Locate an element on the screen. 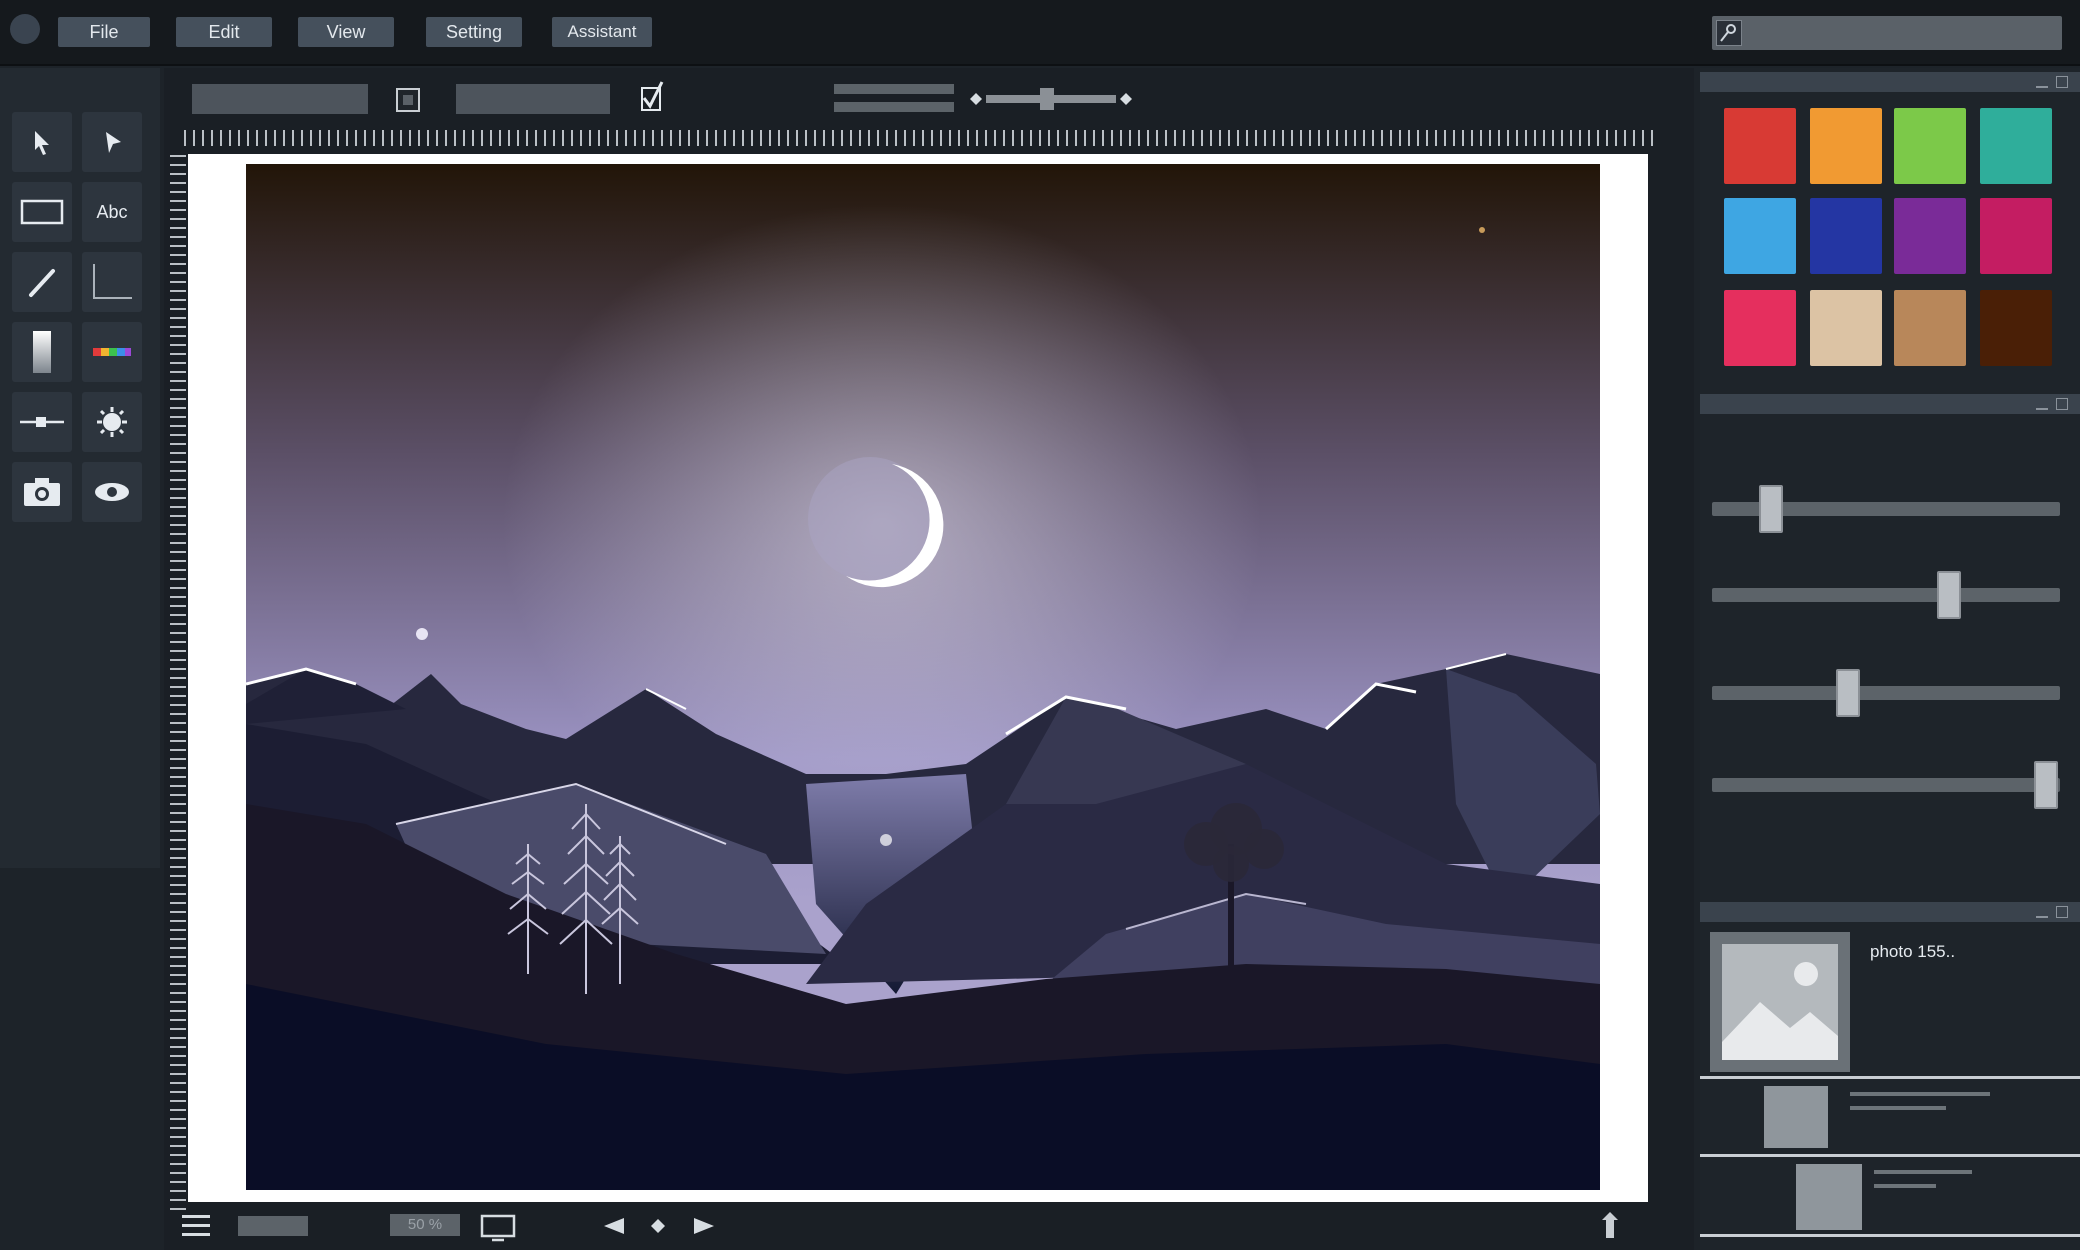 The image size is (2080, 1250). text-tool: Abc is located at coordinates (112, 212).